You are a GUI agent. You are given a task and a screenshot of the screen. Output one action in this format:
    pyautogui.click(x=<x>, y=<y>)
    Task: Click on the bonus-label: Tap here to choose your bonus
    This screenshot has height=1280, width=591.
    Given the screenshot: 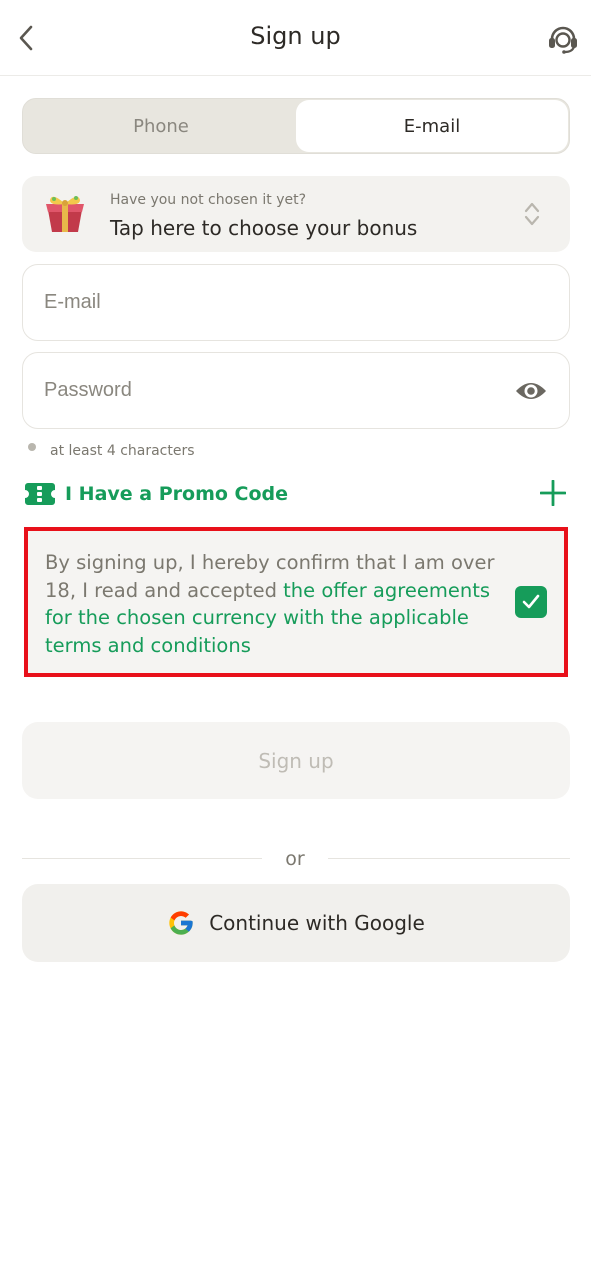 What is the action you would take?
    pyautogui.click(x=264, y=228)
    